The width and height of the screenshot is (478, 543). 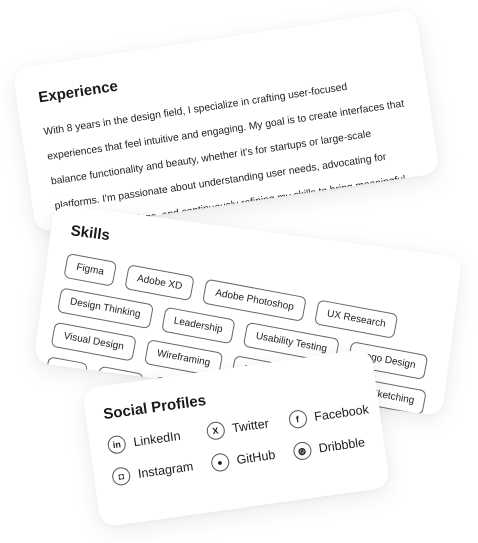 I want to click on social-label: Twitter, so click(x=250, y=426).